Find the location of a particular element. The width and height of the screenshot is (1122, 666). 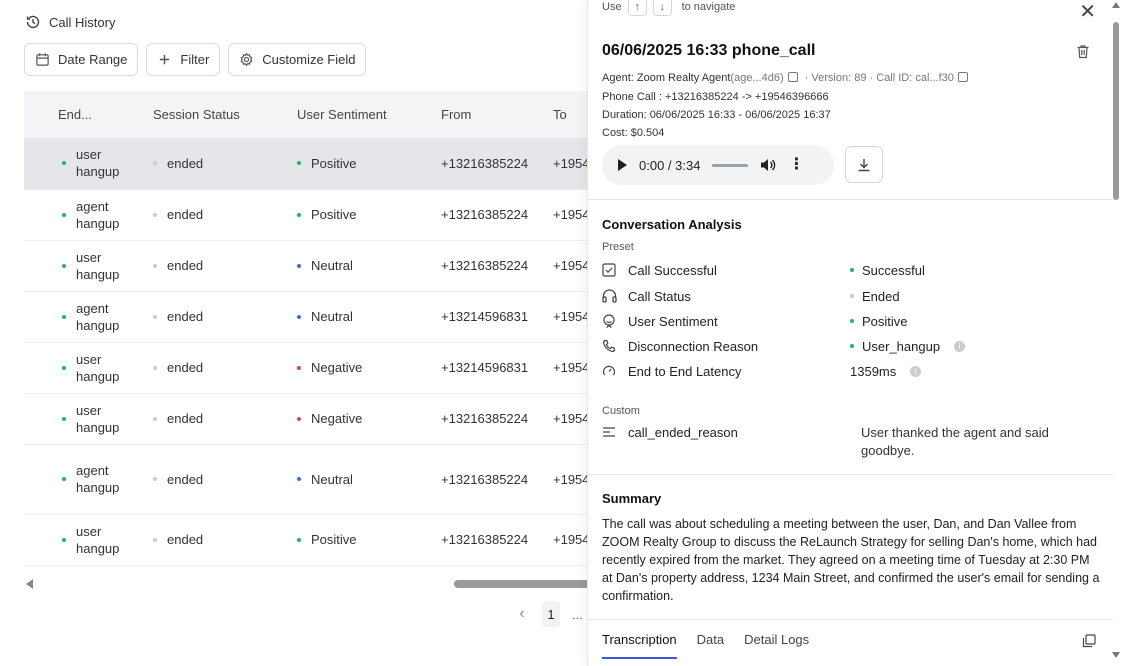

horizontal-scrollbar is located at coordinates (316, 584).